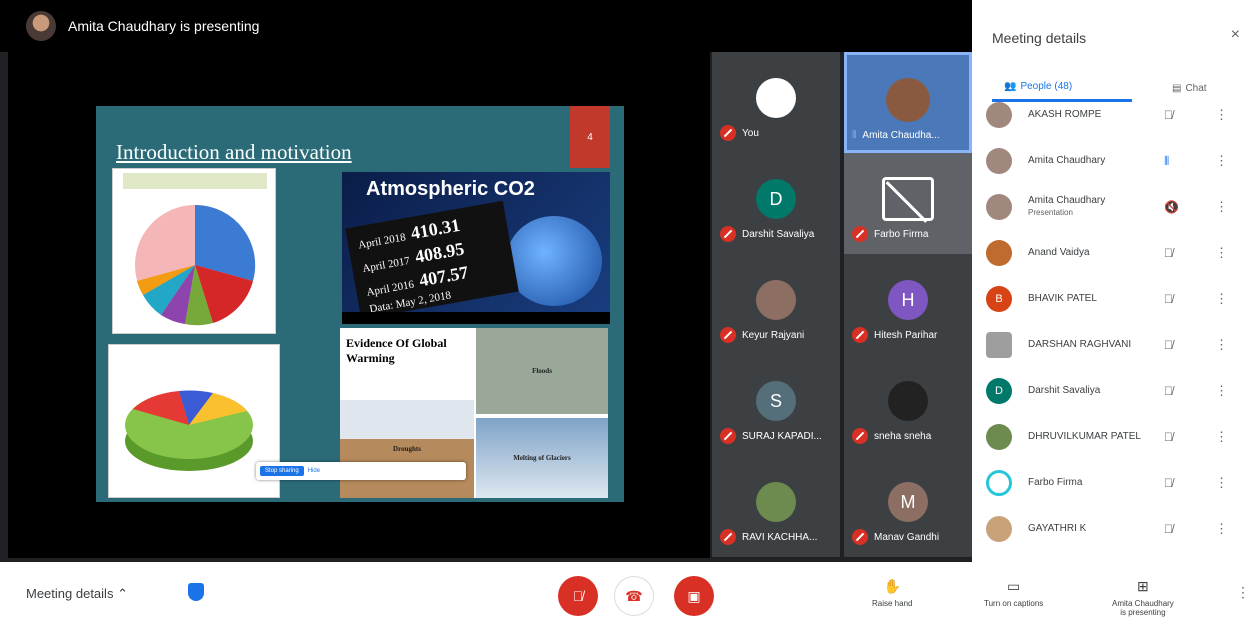 This screenshot has width=1246, height=617. Describe the element at coordinates (1114, 253) in the screenshot. I see `list-item: Anand Vaidya 🎙̸ ⋮` at that location.